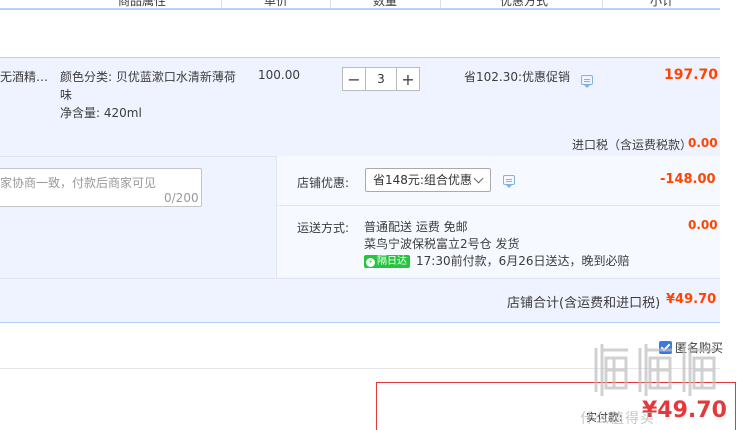 This screenshot has height=430, width=740. I want to click on shop-discount-select: 省148元:组合优惠, so click(428, 180).